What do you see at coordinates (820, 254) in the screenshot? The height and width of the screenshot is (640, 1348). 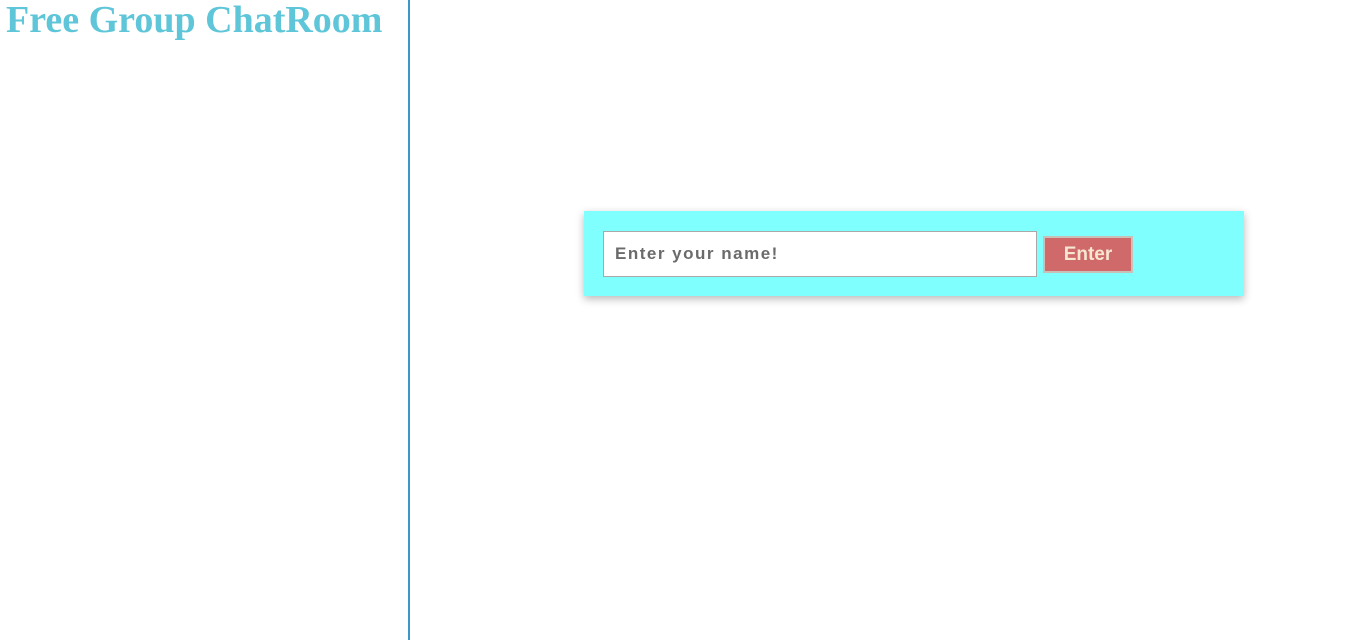 I see `name-input` at bounding box center [820, 254].